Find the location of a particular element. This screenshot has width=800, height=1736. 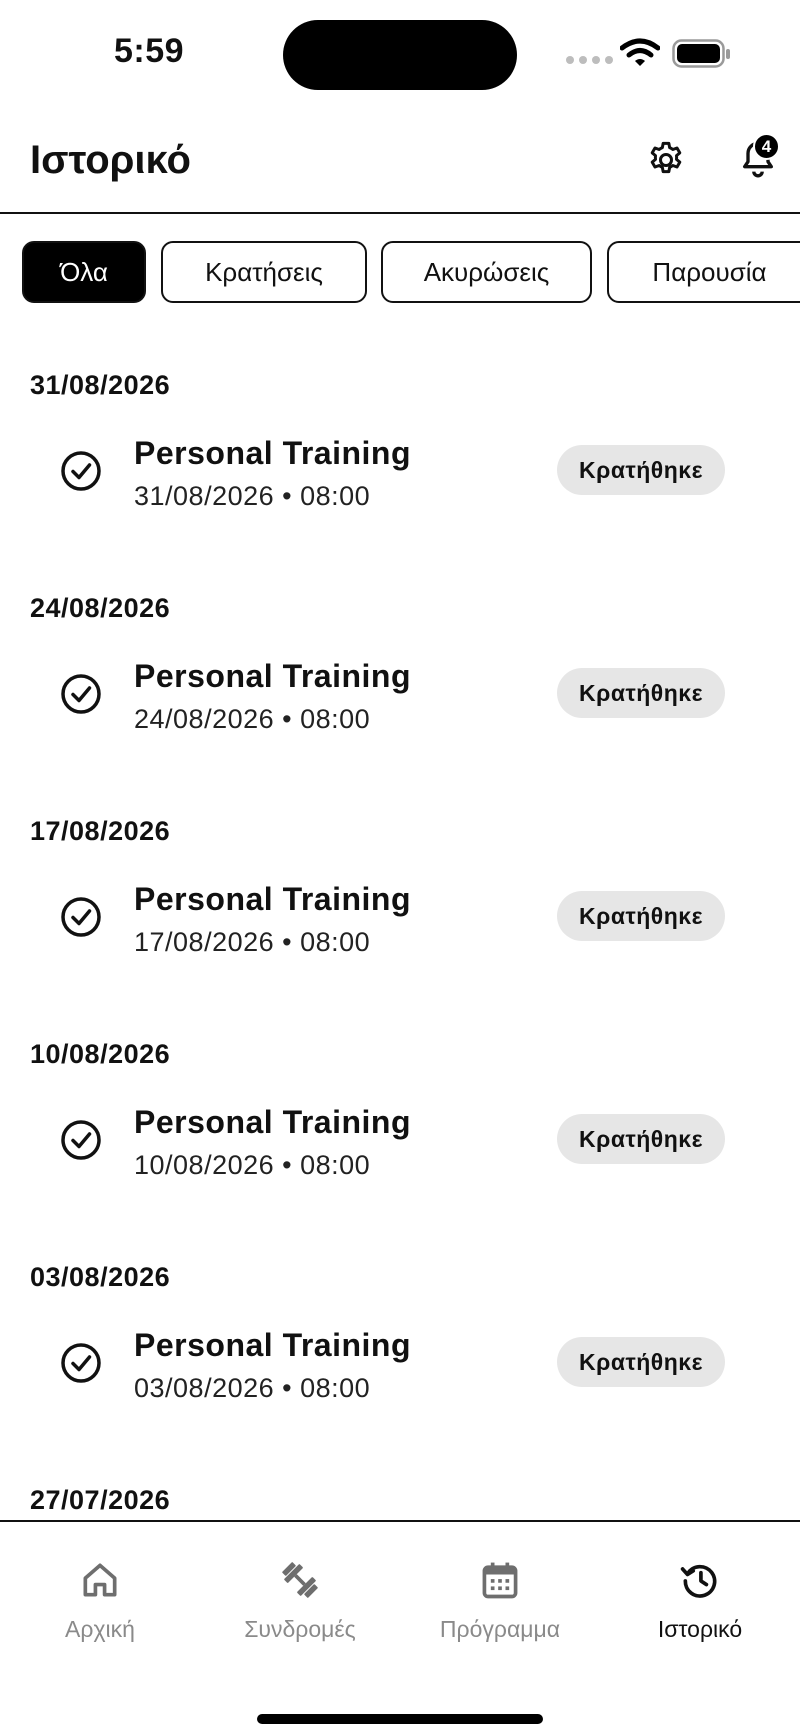

date-header: 03/08/2026 is located at coordinates (100, 1277).